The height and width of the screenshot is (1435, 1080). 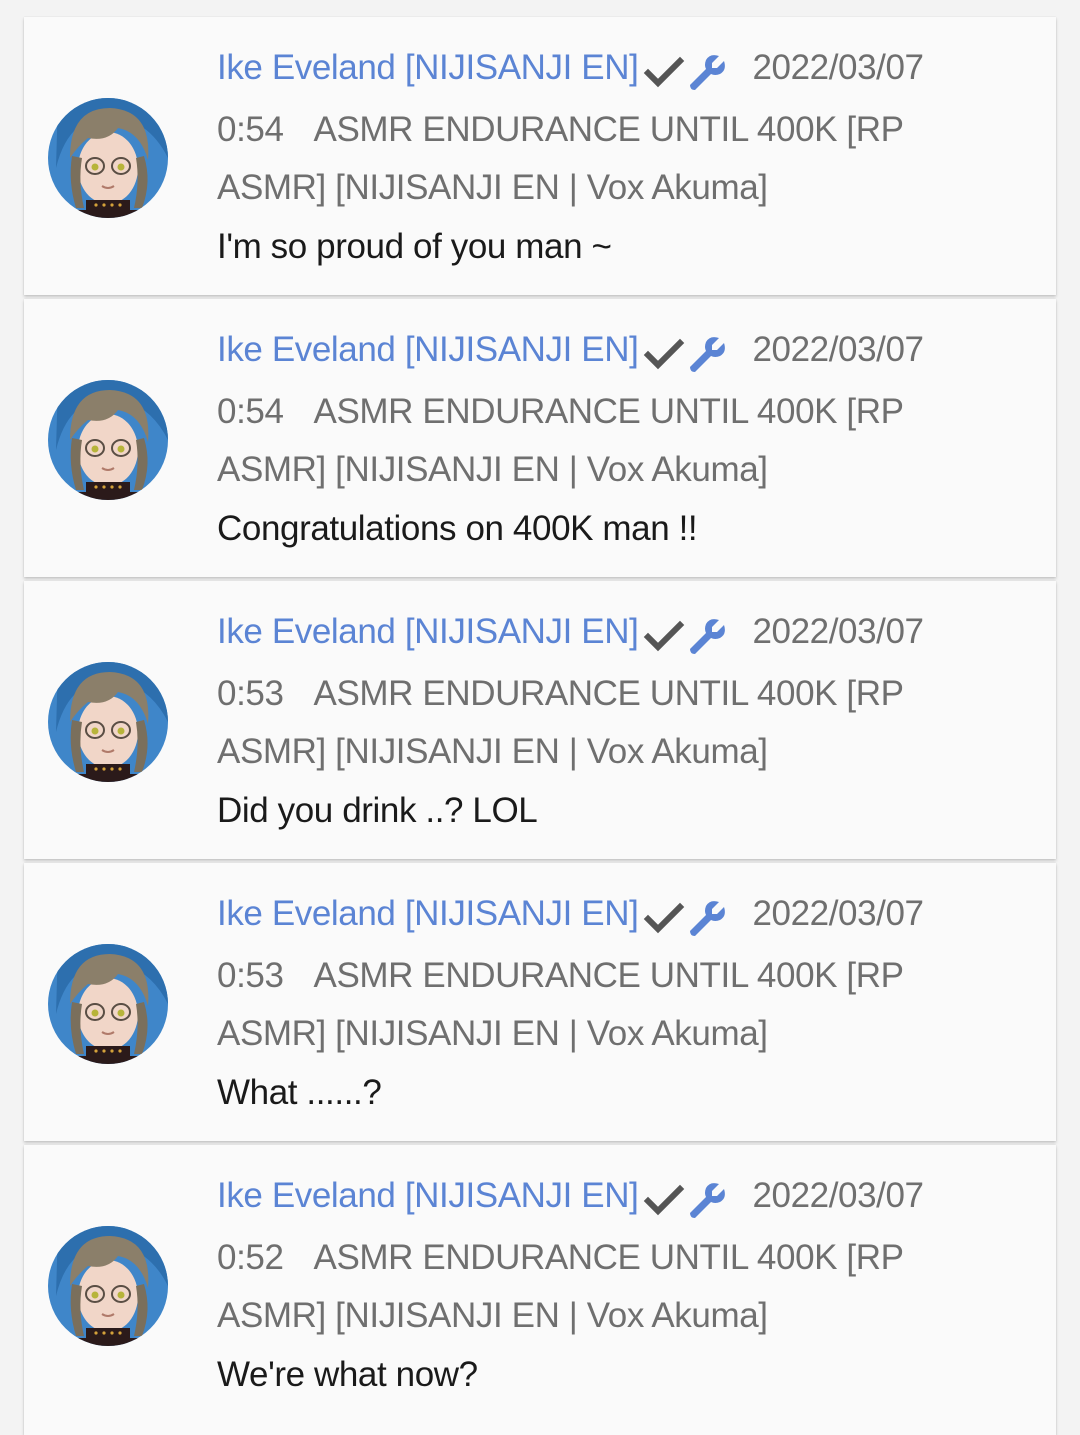 What do you see at coordinates (457, 528) in the screenshot?
I see `message-text: Congratulations on 400K man !!` at bounding box center [457, 528].